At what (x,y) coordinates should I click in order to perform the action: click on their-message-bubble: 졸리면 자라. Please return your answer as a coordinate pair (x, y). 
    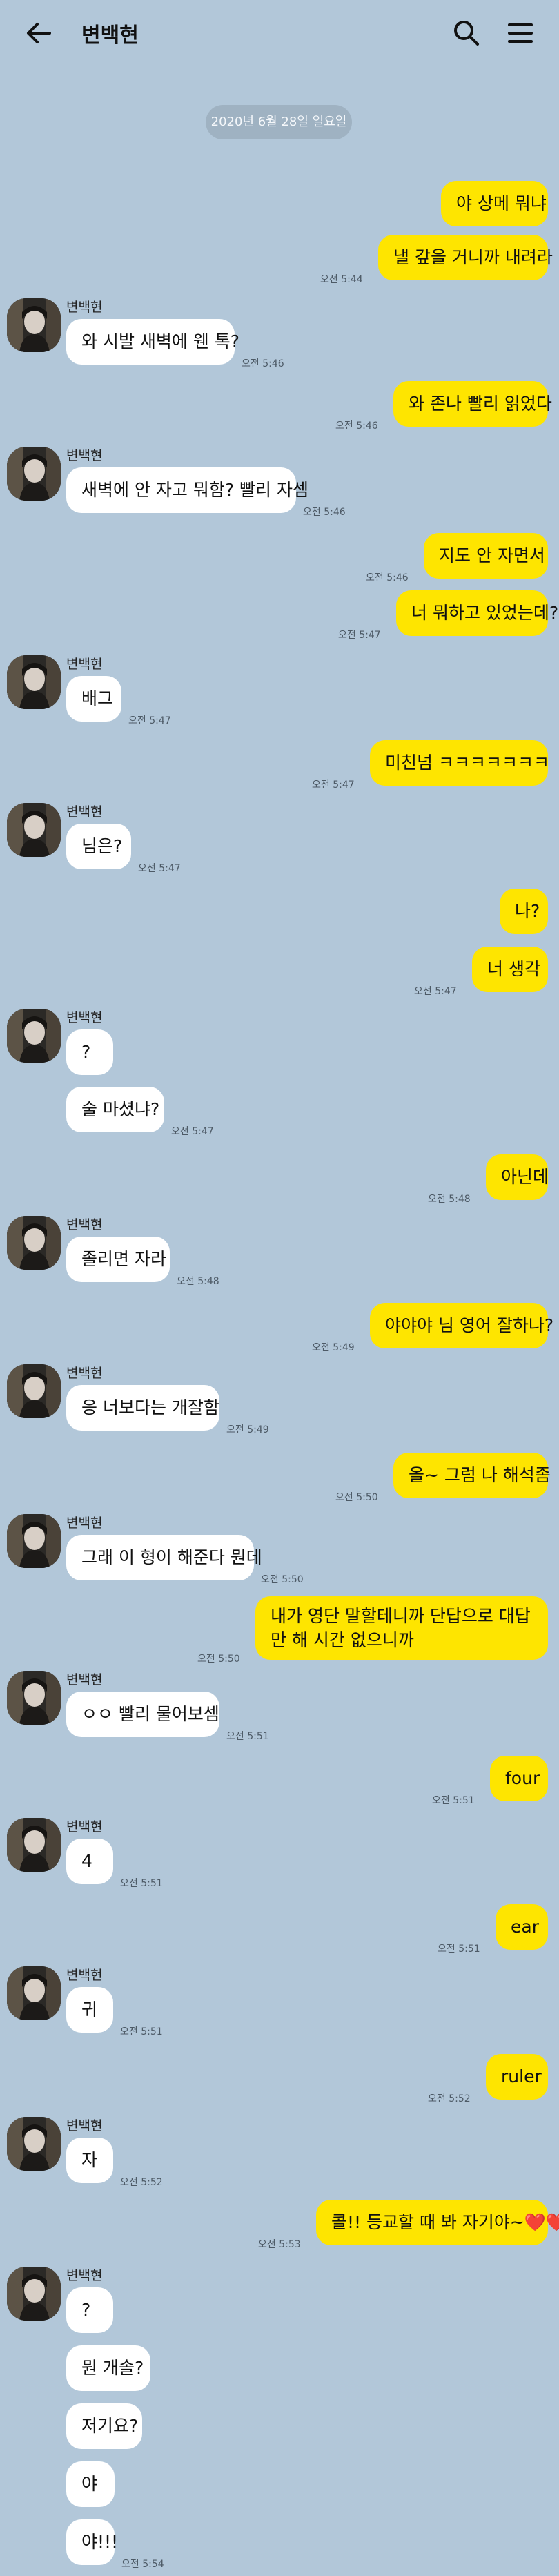
    Looking at the image, I should click on (118, 1260).